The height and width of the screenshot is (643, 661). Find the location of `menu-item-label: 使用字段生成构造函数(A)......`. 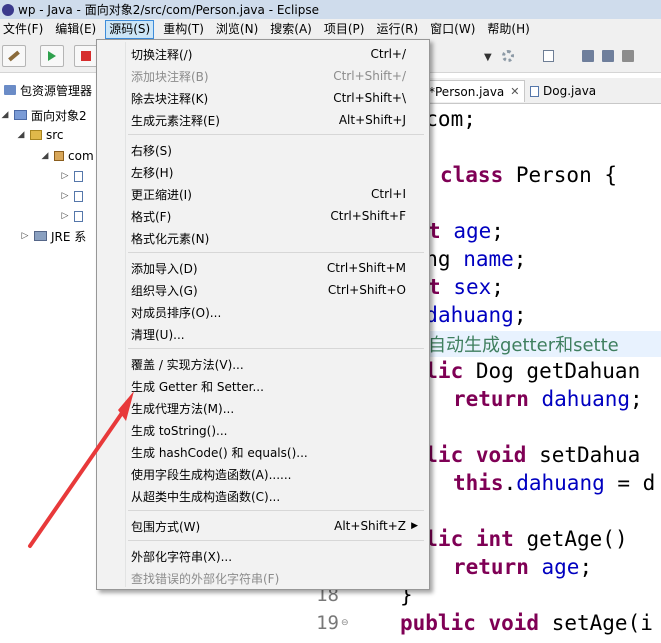

menu-item-label: 使用字段生成构造函数(A)...... is located at coordinates (211, 474).